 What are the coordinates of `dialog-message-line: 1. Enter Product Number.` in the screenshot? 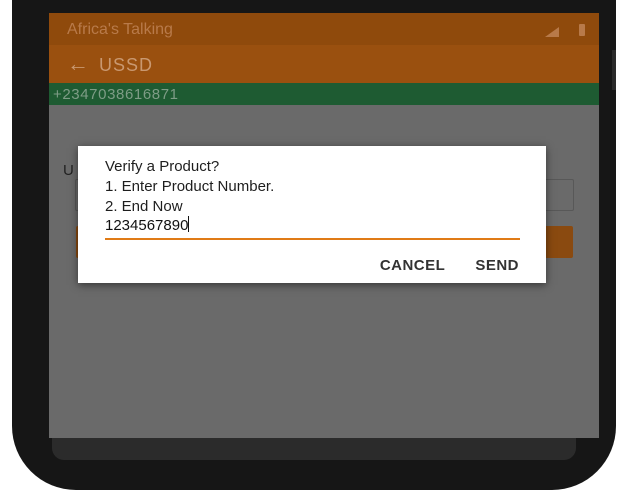 It's located at (190, 186).